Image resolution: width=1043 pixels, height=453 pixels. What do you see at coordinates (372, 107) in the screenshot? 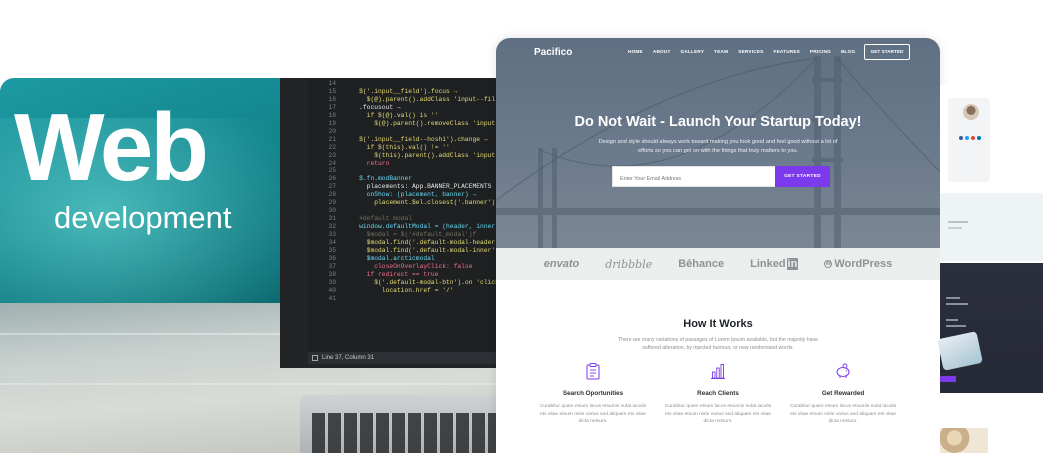
I see `code-text: .focusout →` at bounding box center [372, 107].